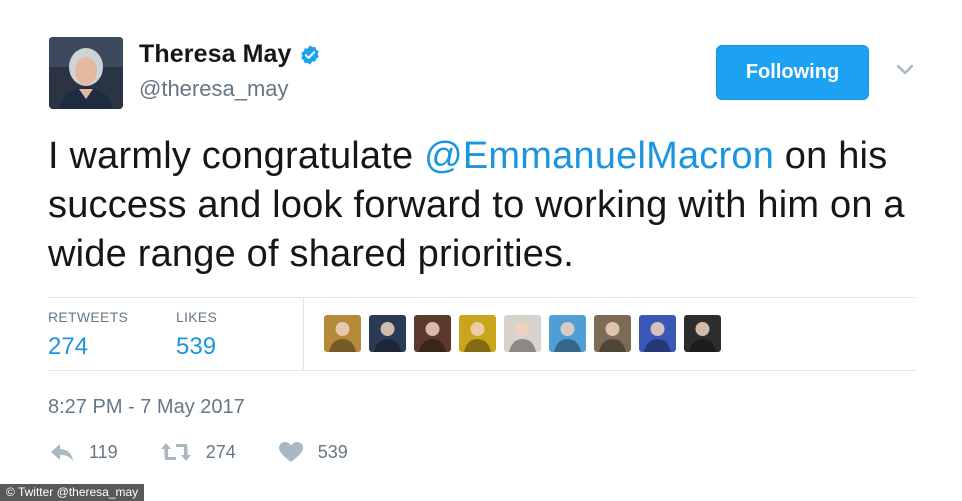  Describe the element at coordinates (792, 72) in the screenshot. I see `following-button: Following` at that location.